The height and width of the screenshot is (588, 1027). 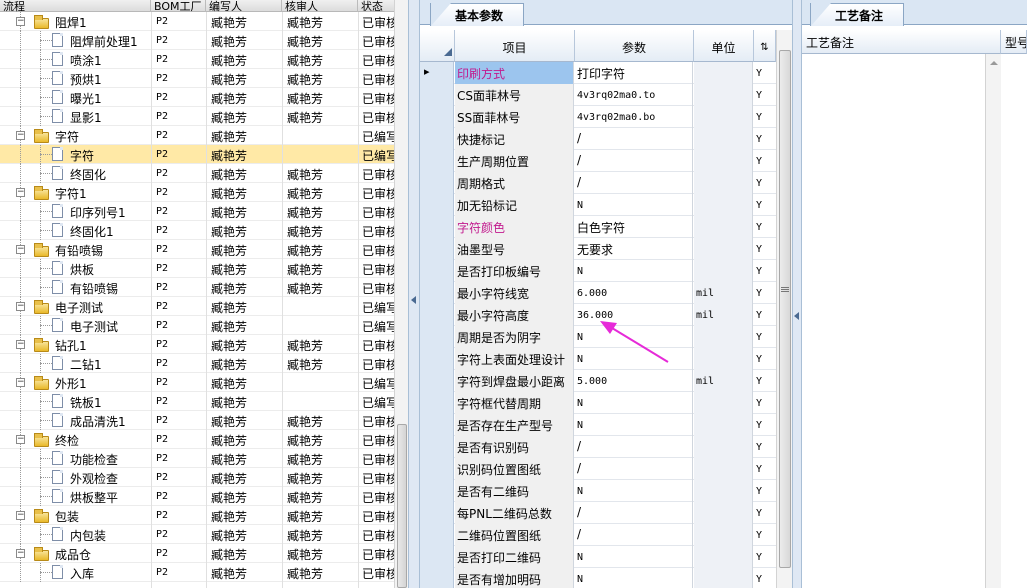 What do you see at coordinates (606, 535) in the screenshot?
I see `param-row: 二维码位置图纸 / Y` at bounding box center [606, 535].